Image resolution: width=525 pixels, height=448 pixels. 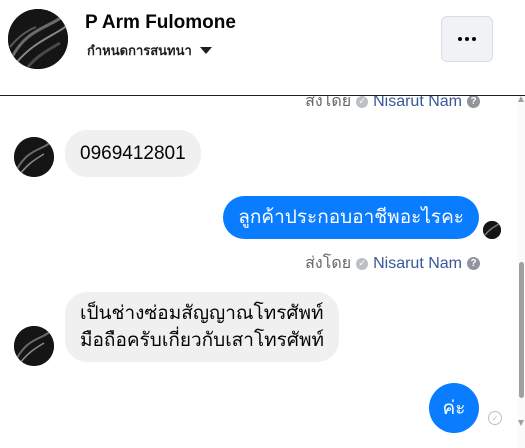 What do you see at coordinates (38, 39) in the screenshot?
I see `contact-avatar` at bounding box center [38, 39].